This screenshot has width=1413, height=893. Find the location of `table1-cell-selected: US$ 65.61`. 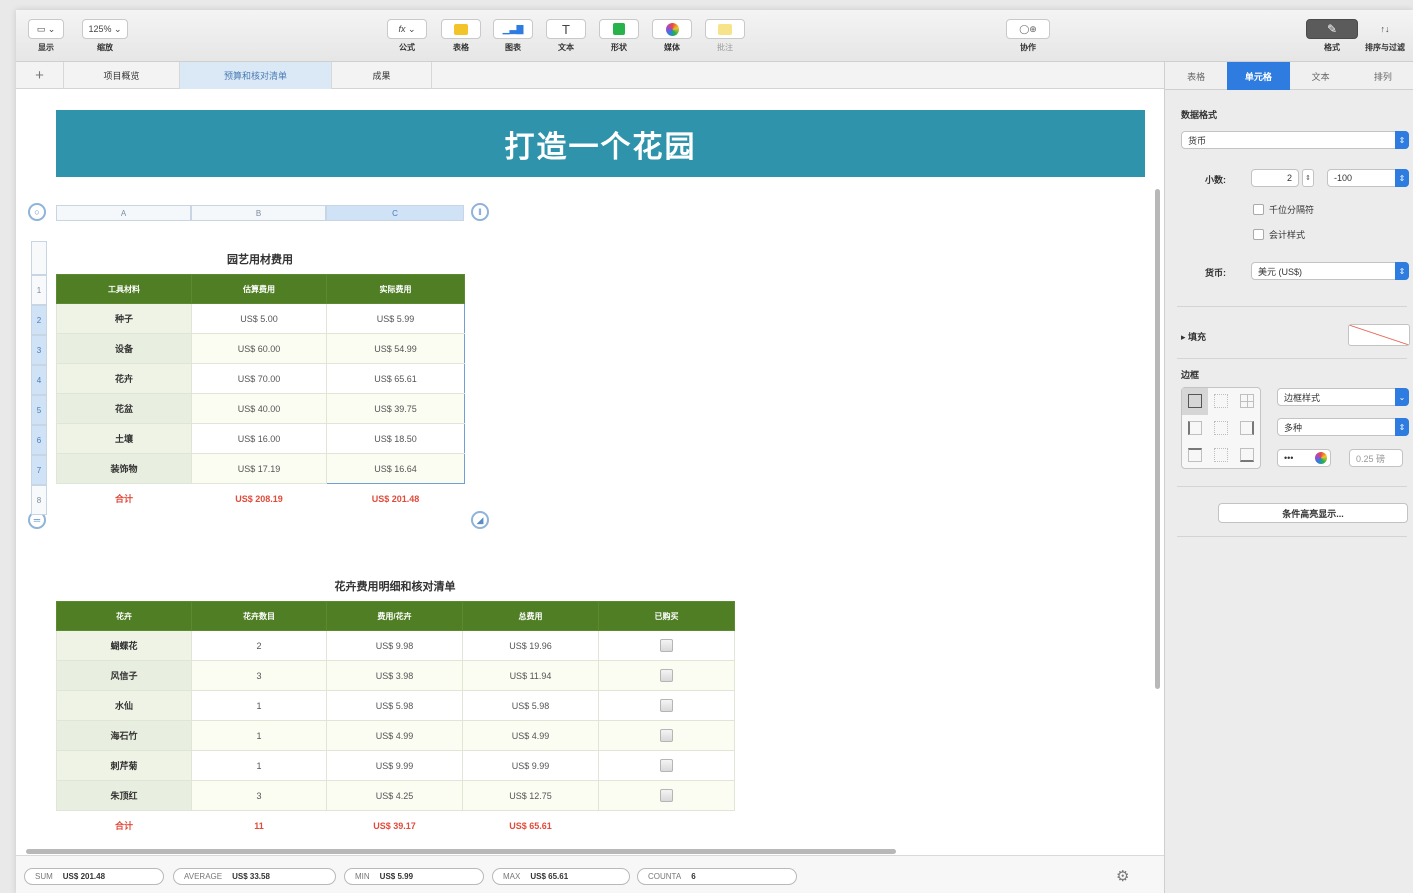

table1-cell-selected: US$ 65.61 is located at coordinates (395, 378).